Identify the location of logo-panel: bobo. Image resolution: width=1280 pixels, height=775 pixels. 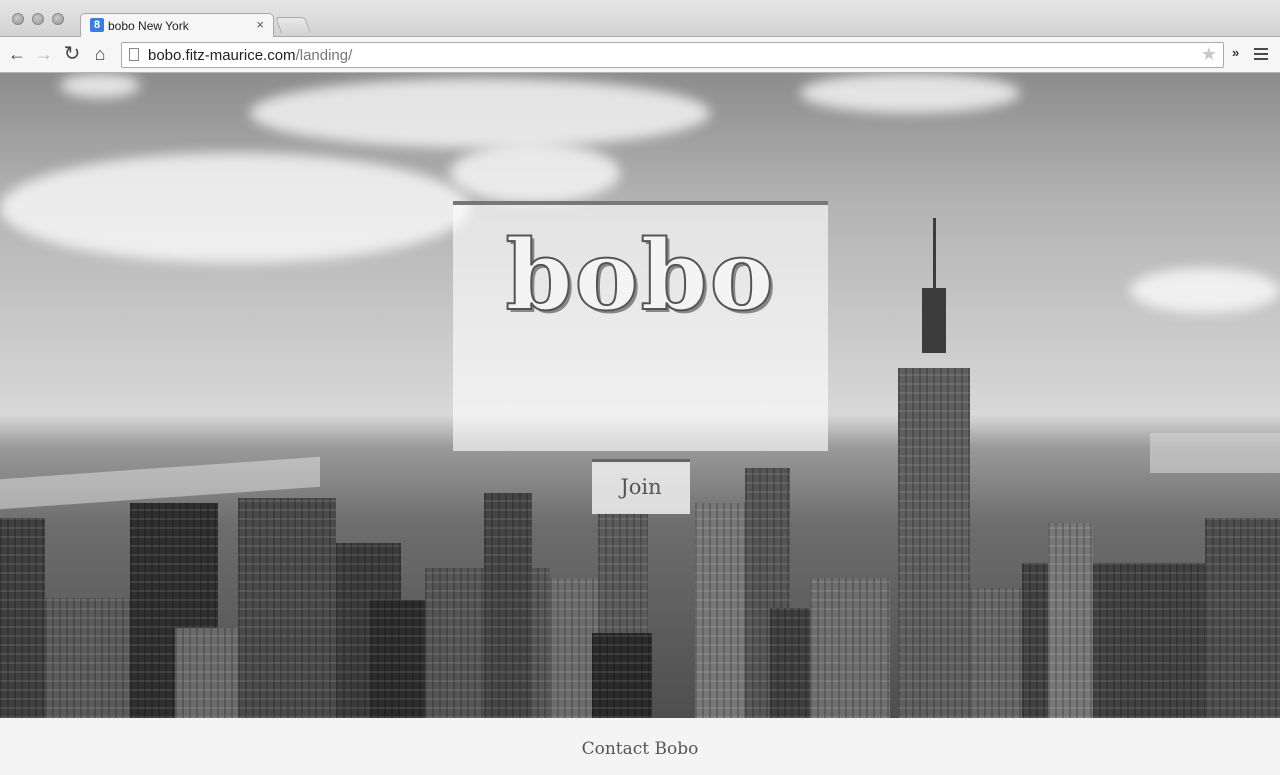
(640, 326).